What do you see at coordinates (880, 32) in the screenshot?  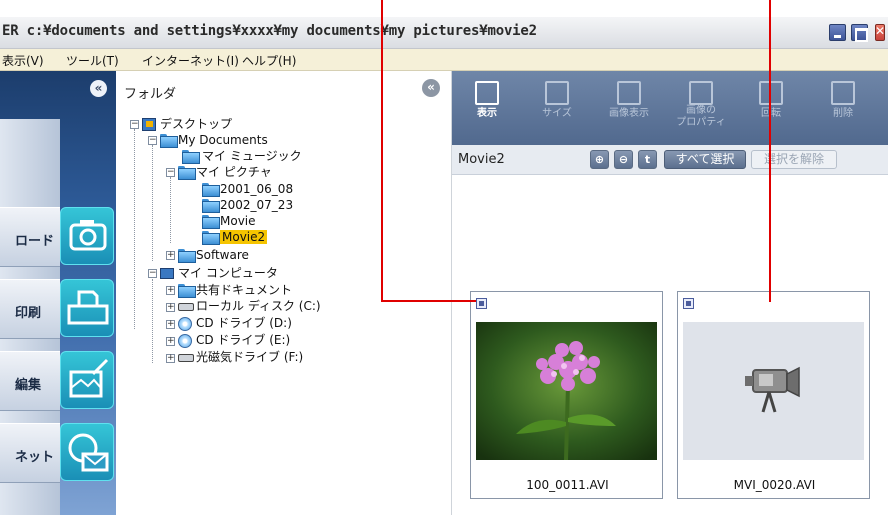 I see `close-button` at bounding box center [880, 32].